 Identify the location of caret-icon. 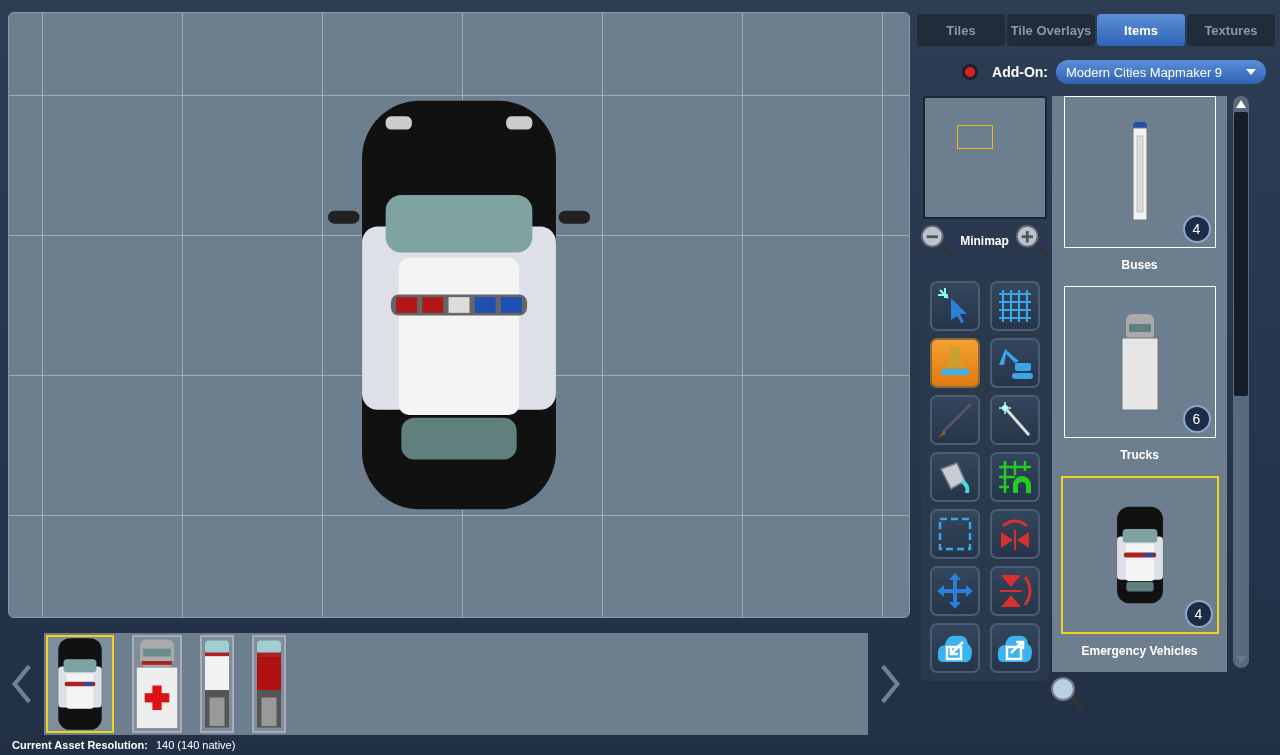
(1251, 72).